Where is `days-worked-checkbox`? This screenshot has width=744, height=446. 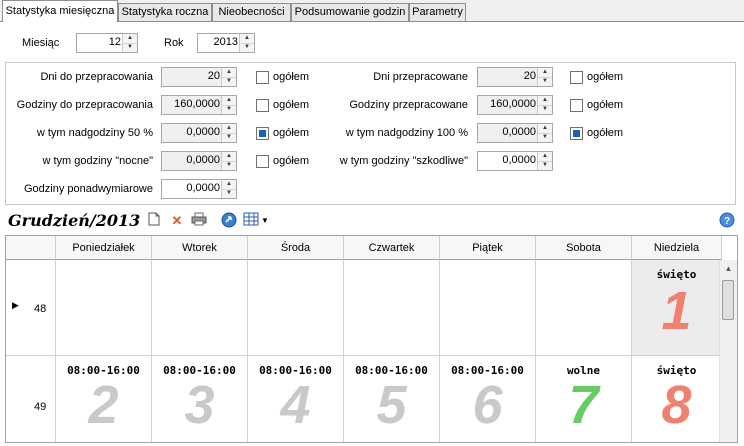 days-worked-checkbox is located at coordinates (576, 77).